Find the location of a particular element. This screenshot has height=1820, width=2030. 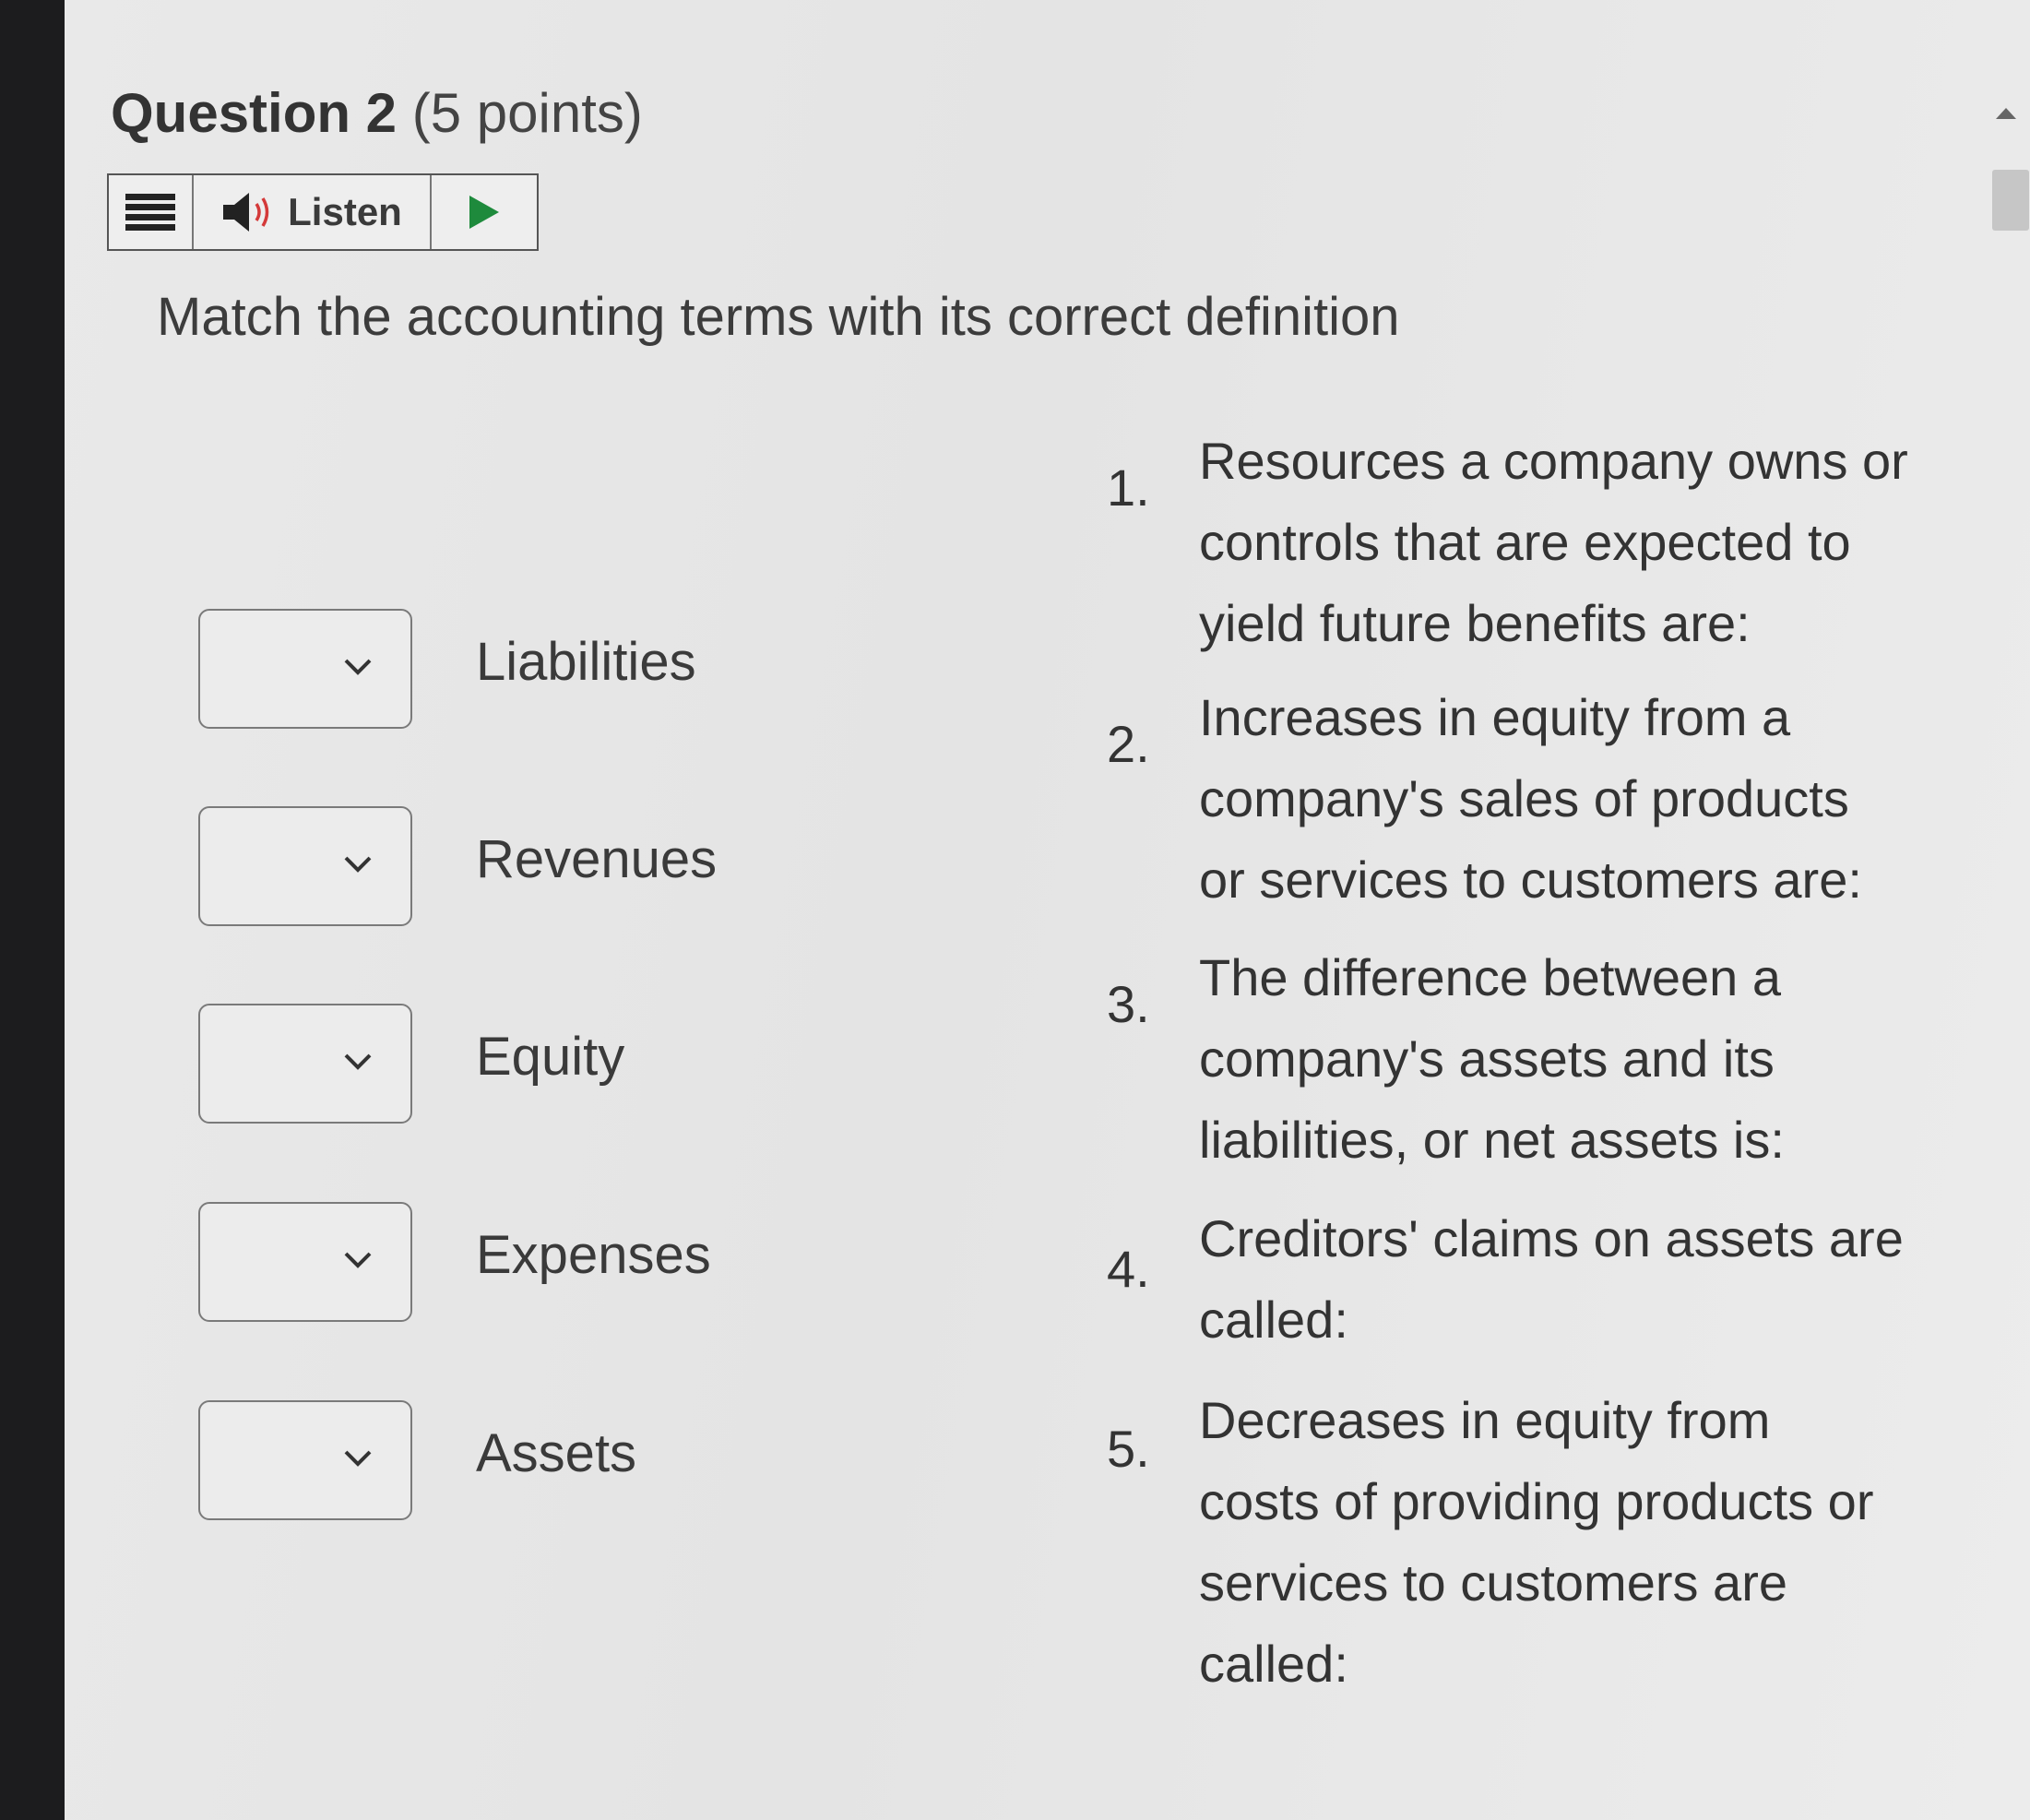

menu-button is located at coordinates (151, 212).